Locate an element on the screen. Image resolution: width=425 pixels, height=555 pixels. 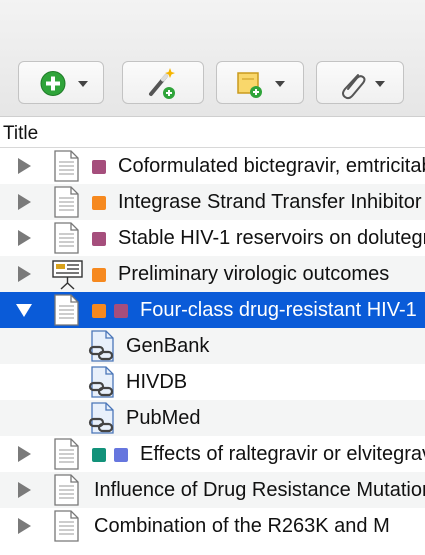
magic-wand-icon is located at coordinates (162, 83).